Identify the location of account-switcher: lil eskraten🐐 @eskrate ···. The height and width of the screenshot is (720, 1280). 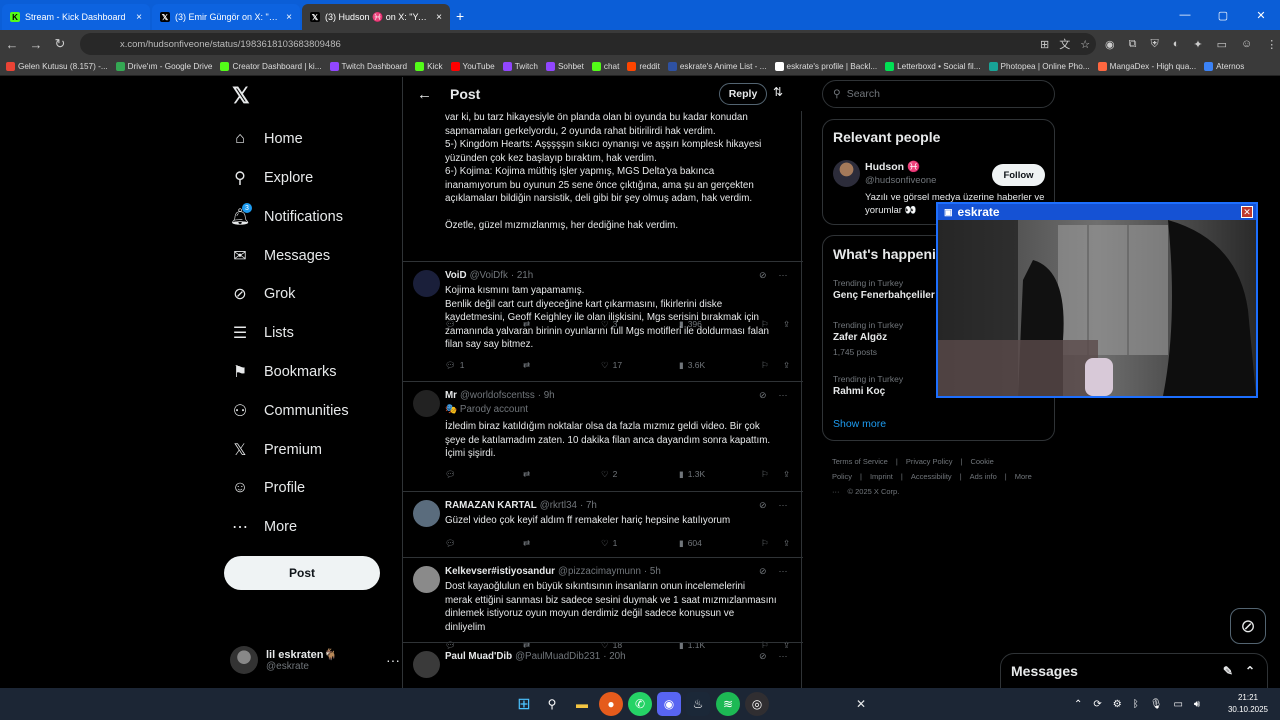
(315, 660).